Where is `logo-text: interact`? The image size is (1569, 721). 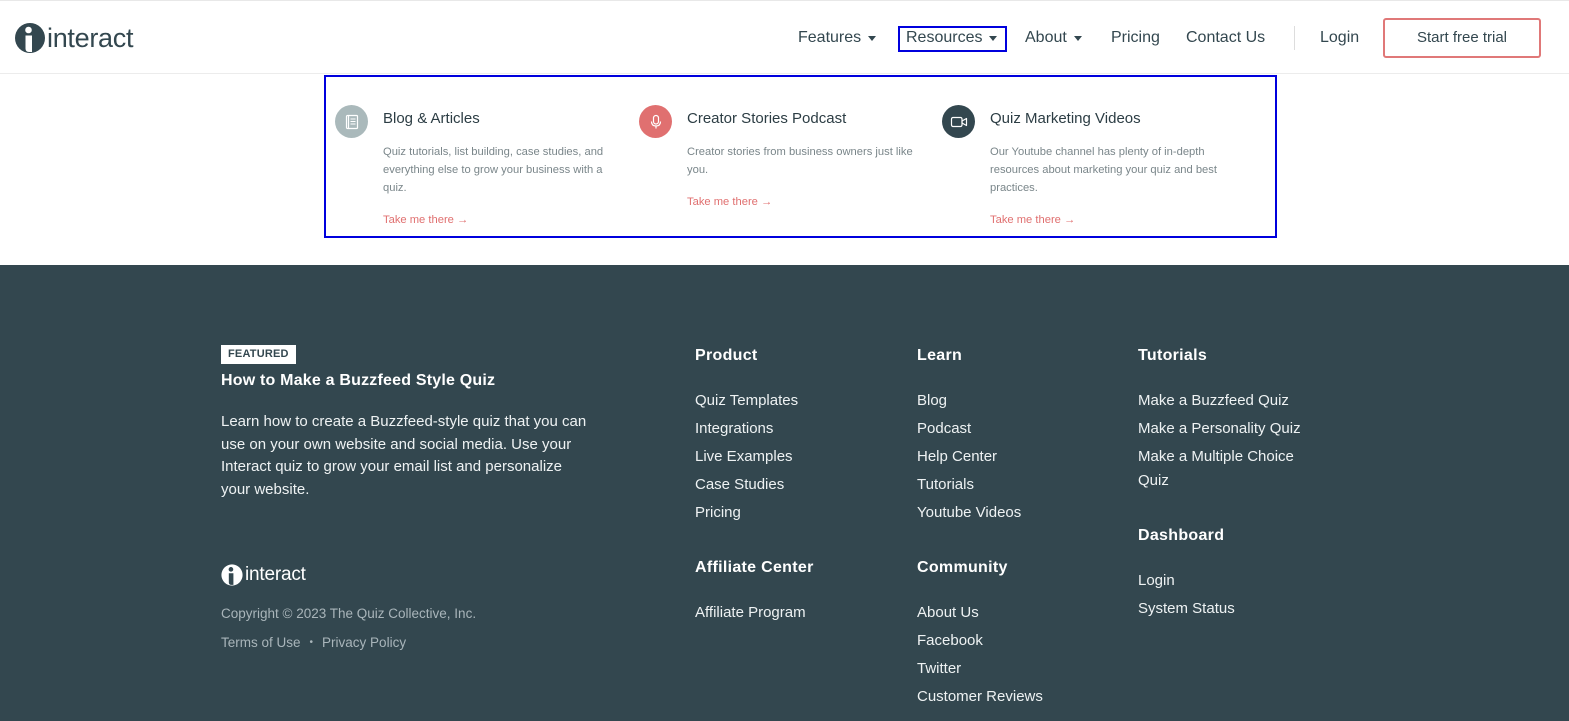 logo-text: interact is located at coordinates (90, 38).